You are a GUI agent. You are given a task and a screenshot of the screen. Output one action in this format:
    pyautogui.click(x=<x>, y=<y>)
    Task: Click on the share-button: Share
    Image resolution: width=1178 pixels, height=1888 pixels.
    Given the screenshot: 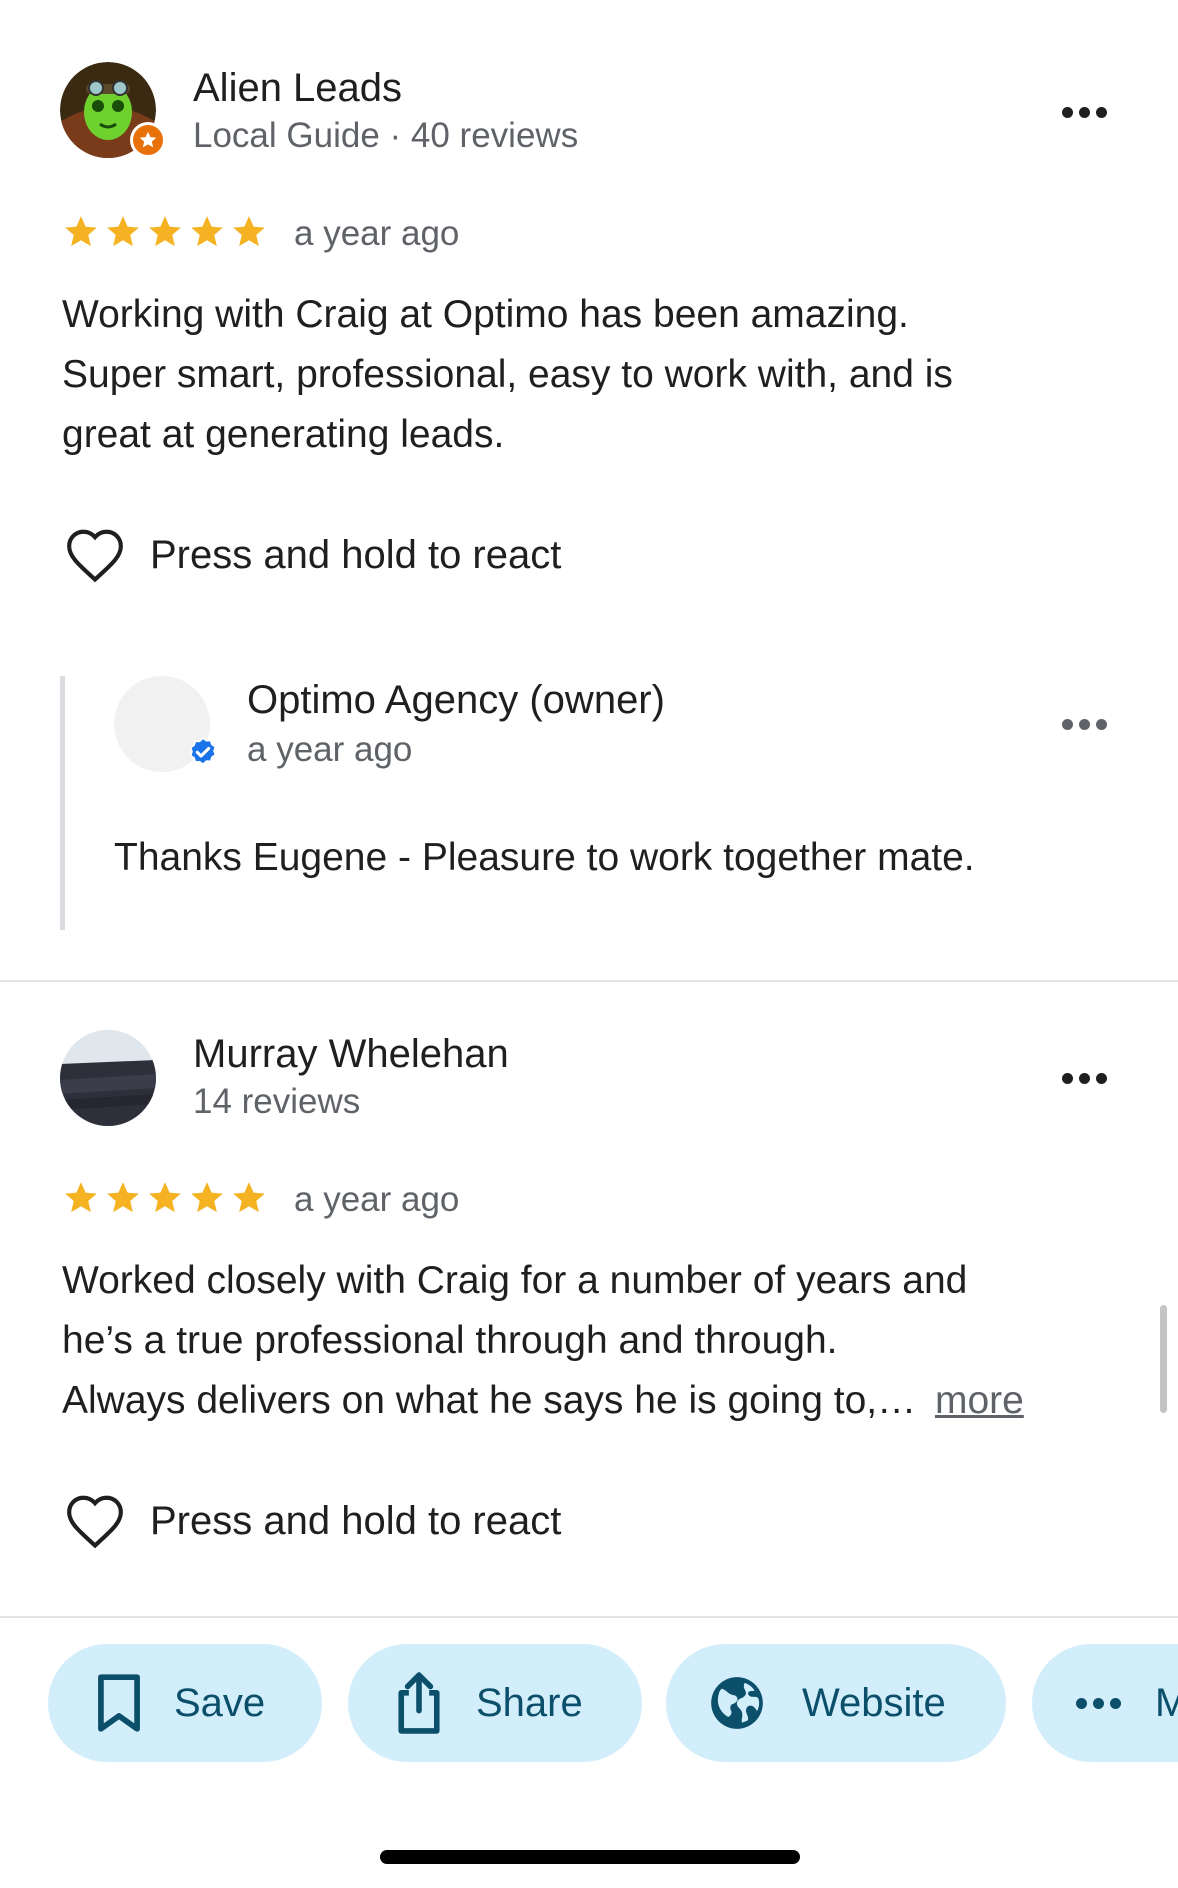 What is the action you would take?
    pyautogui.click(x=495, y=1703)
    